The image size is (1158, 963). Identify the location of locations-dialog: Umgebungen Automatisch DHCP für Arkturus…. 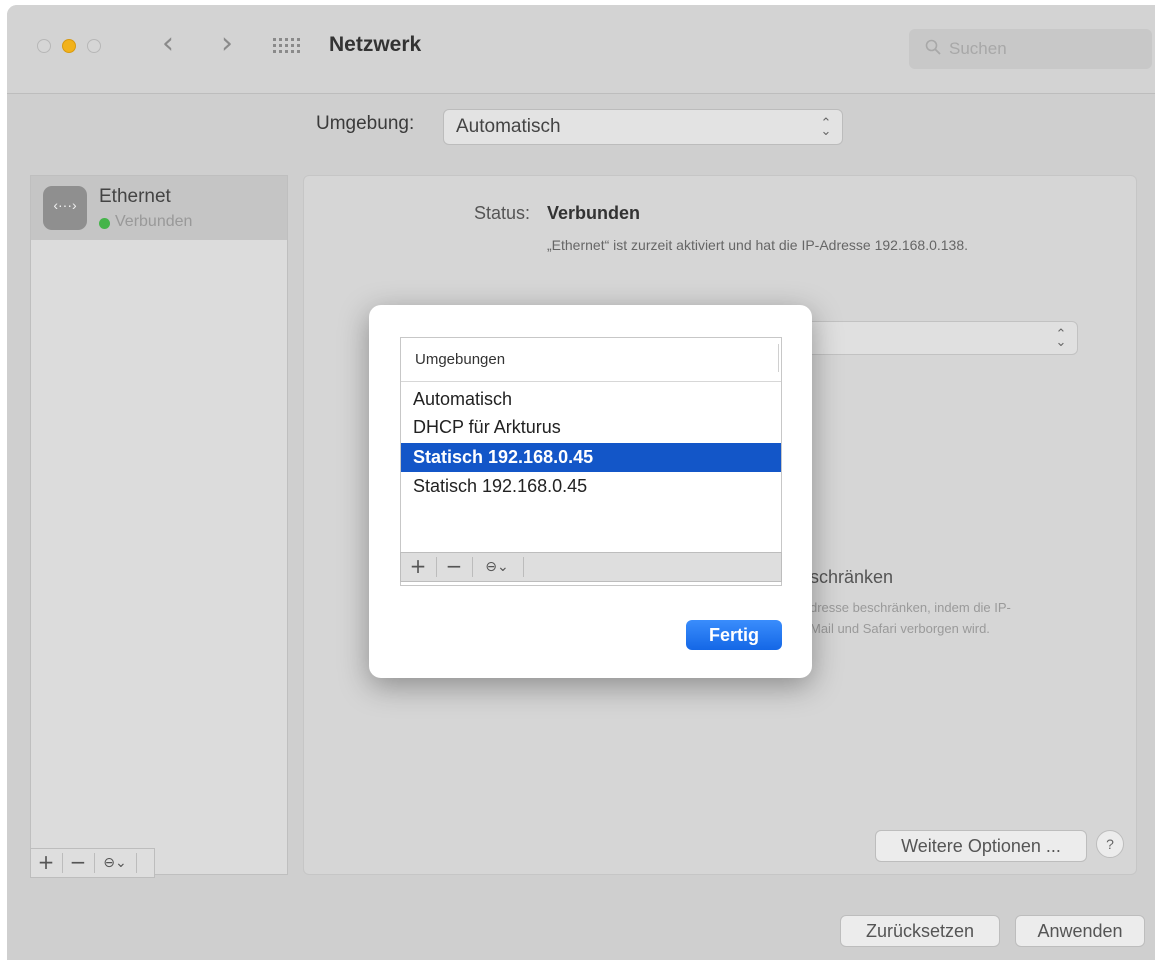
(590, 491).